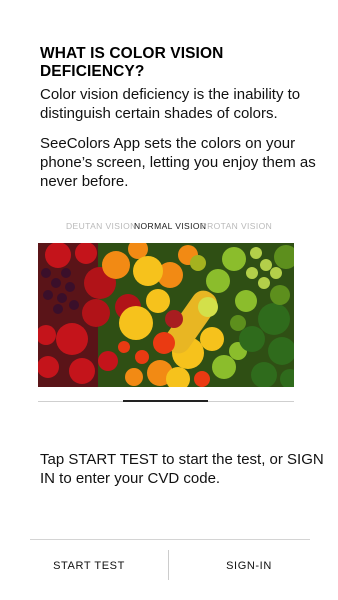  Describe the element at coordinates (101, 226) in the screenshot. I see `tab-deutan-vision: DEUTAN VISION` at that location.